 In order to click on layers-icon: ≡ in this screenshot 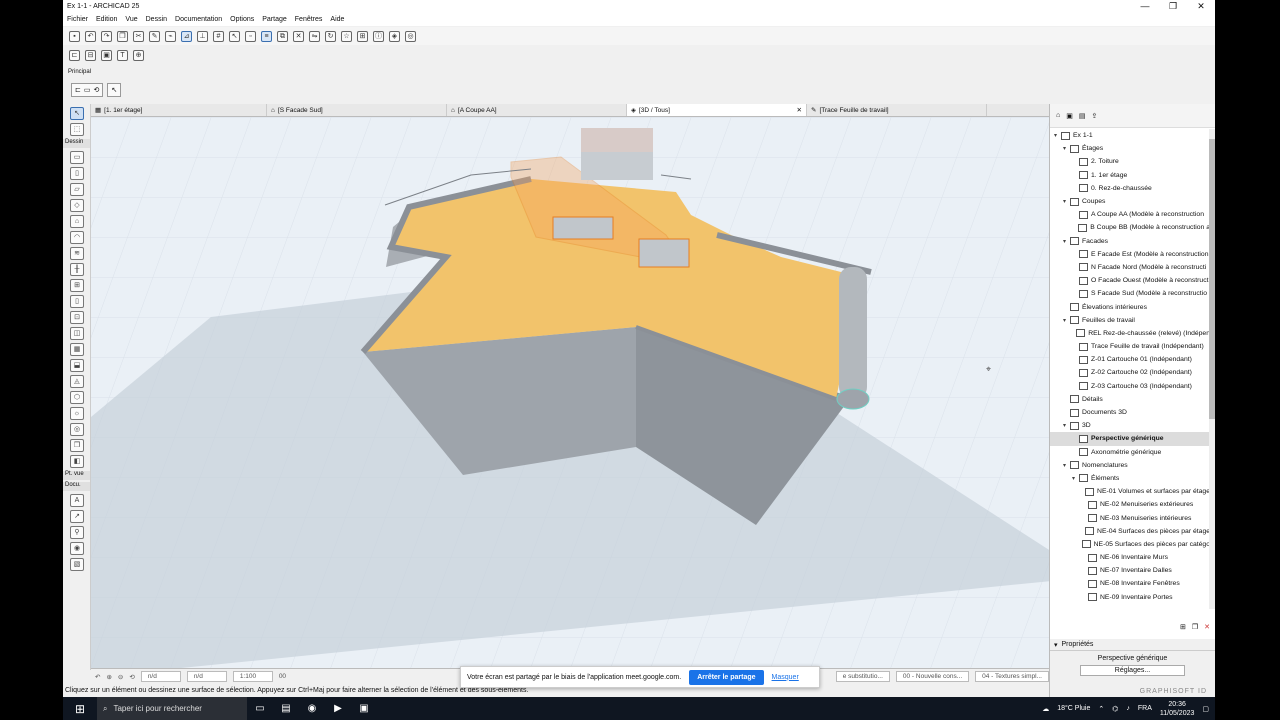, I will do `click(266, 36)`.